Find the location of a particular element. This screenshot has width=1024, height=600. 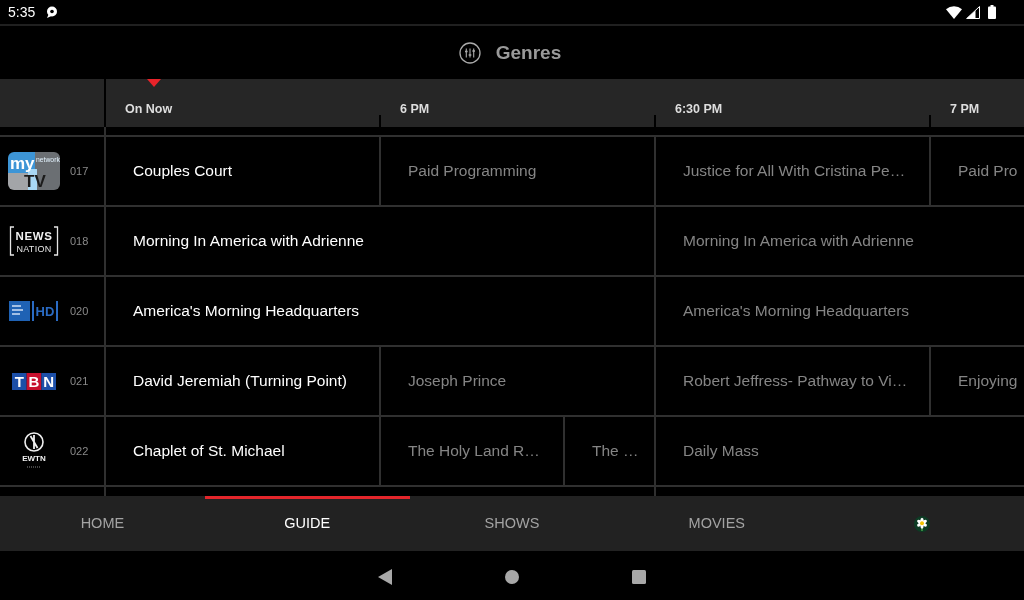

nav-tab: MOVIES is located at coordinates (717, 523).